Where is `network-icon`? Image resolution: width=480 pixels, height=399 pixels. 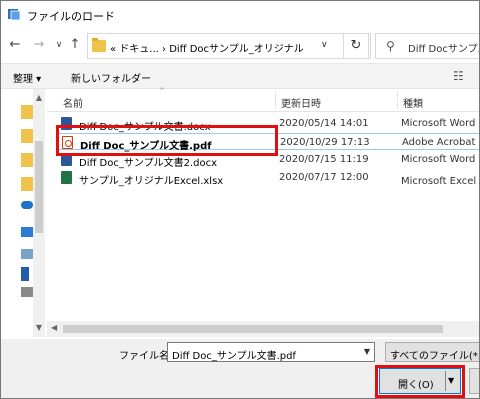 network-icon is located at coordinates (27, 292).